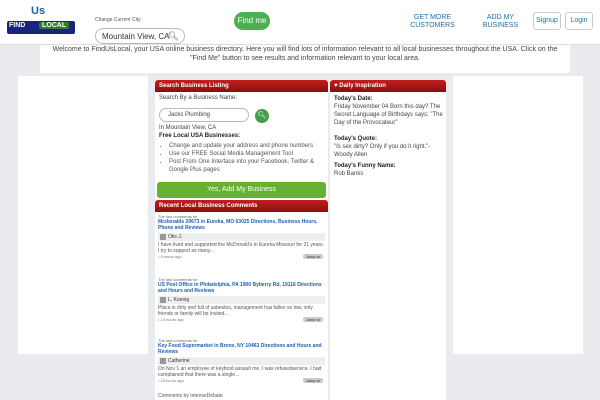 This screenshot has width=600, height=400. What do you see at coordinates (241, 381) in the screenshot?
I see `comment-footer: • 23 hours ago Jump to` at bounding box center [241, 381].